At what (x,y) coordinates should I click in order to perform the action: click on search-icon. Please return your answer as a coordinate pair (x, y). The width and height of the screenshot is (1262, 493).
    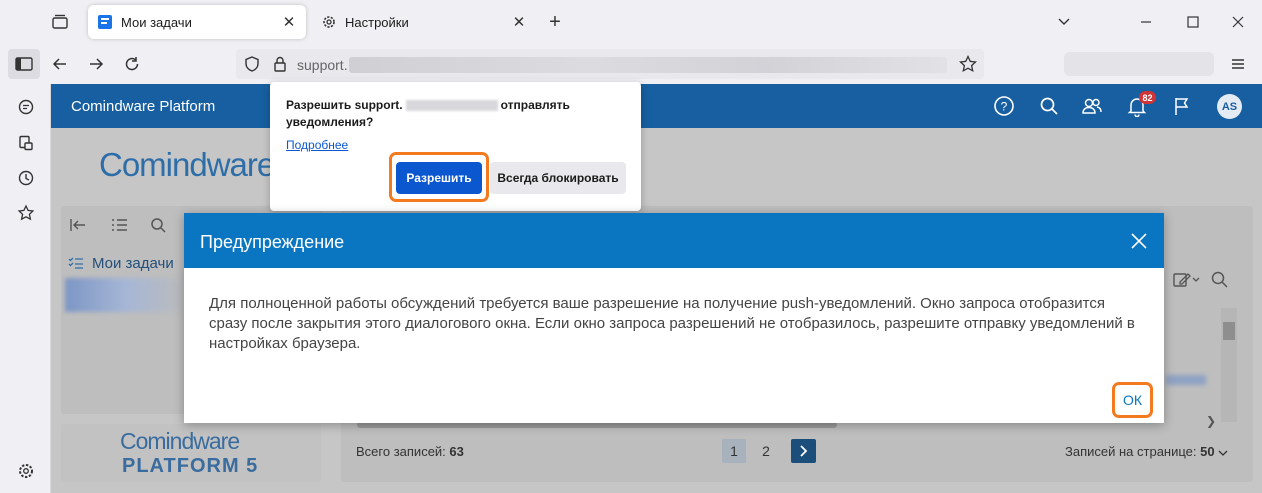
    Looking at the image, I should click on (1049, 106).